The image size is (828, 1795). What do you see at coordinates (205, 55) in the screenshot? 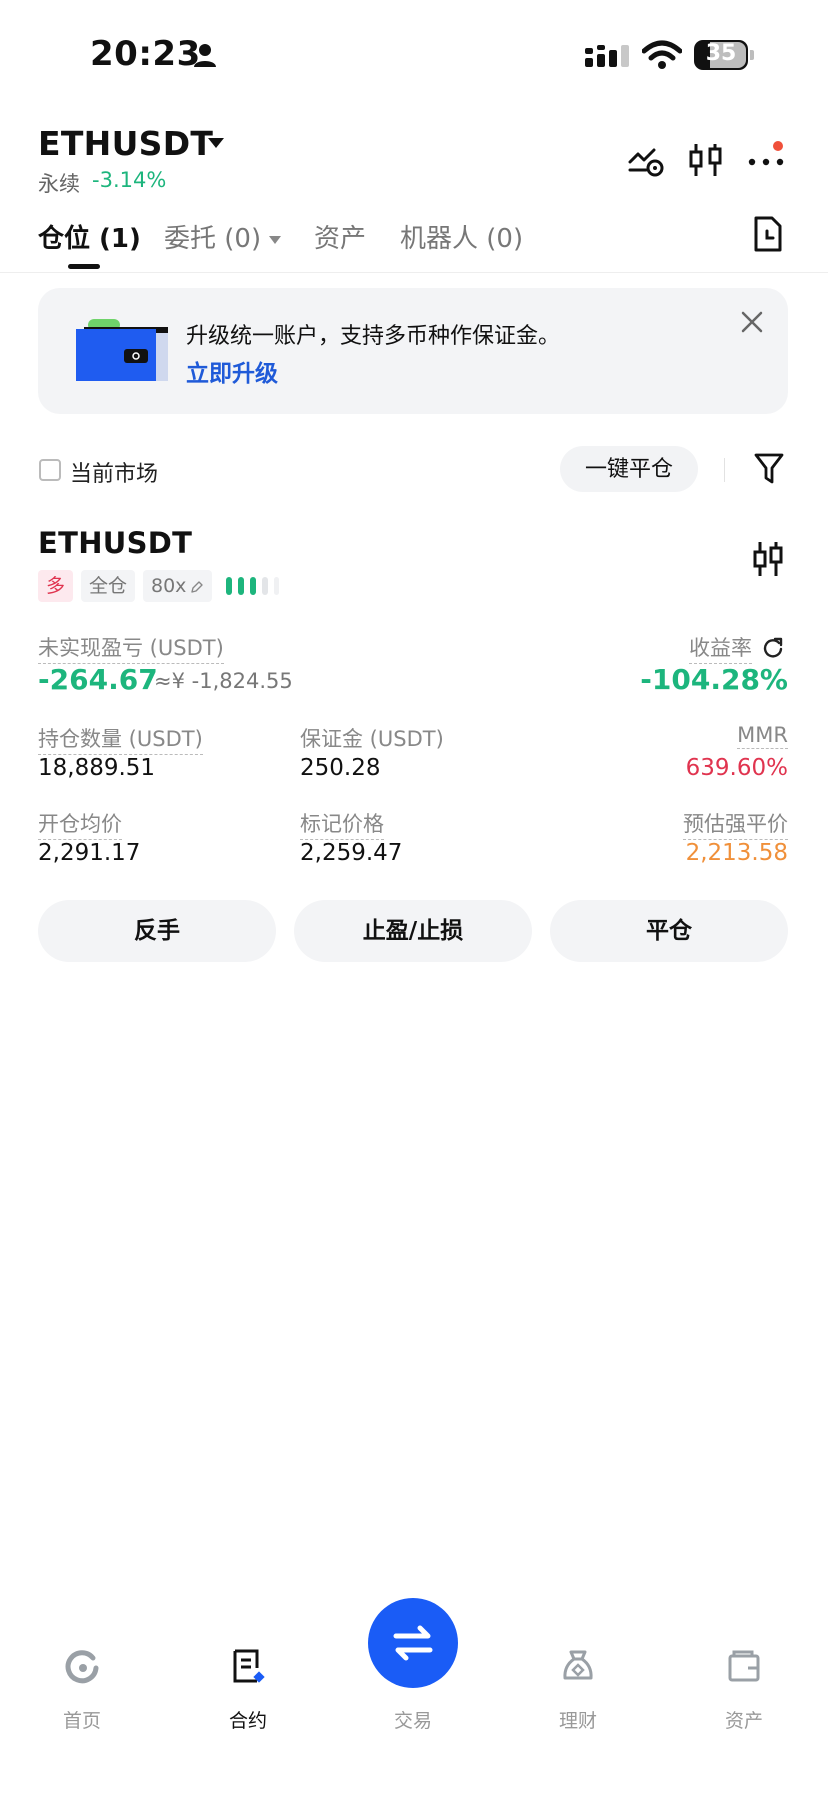
I see `person-icon` at bounding box center [205, 55].